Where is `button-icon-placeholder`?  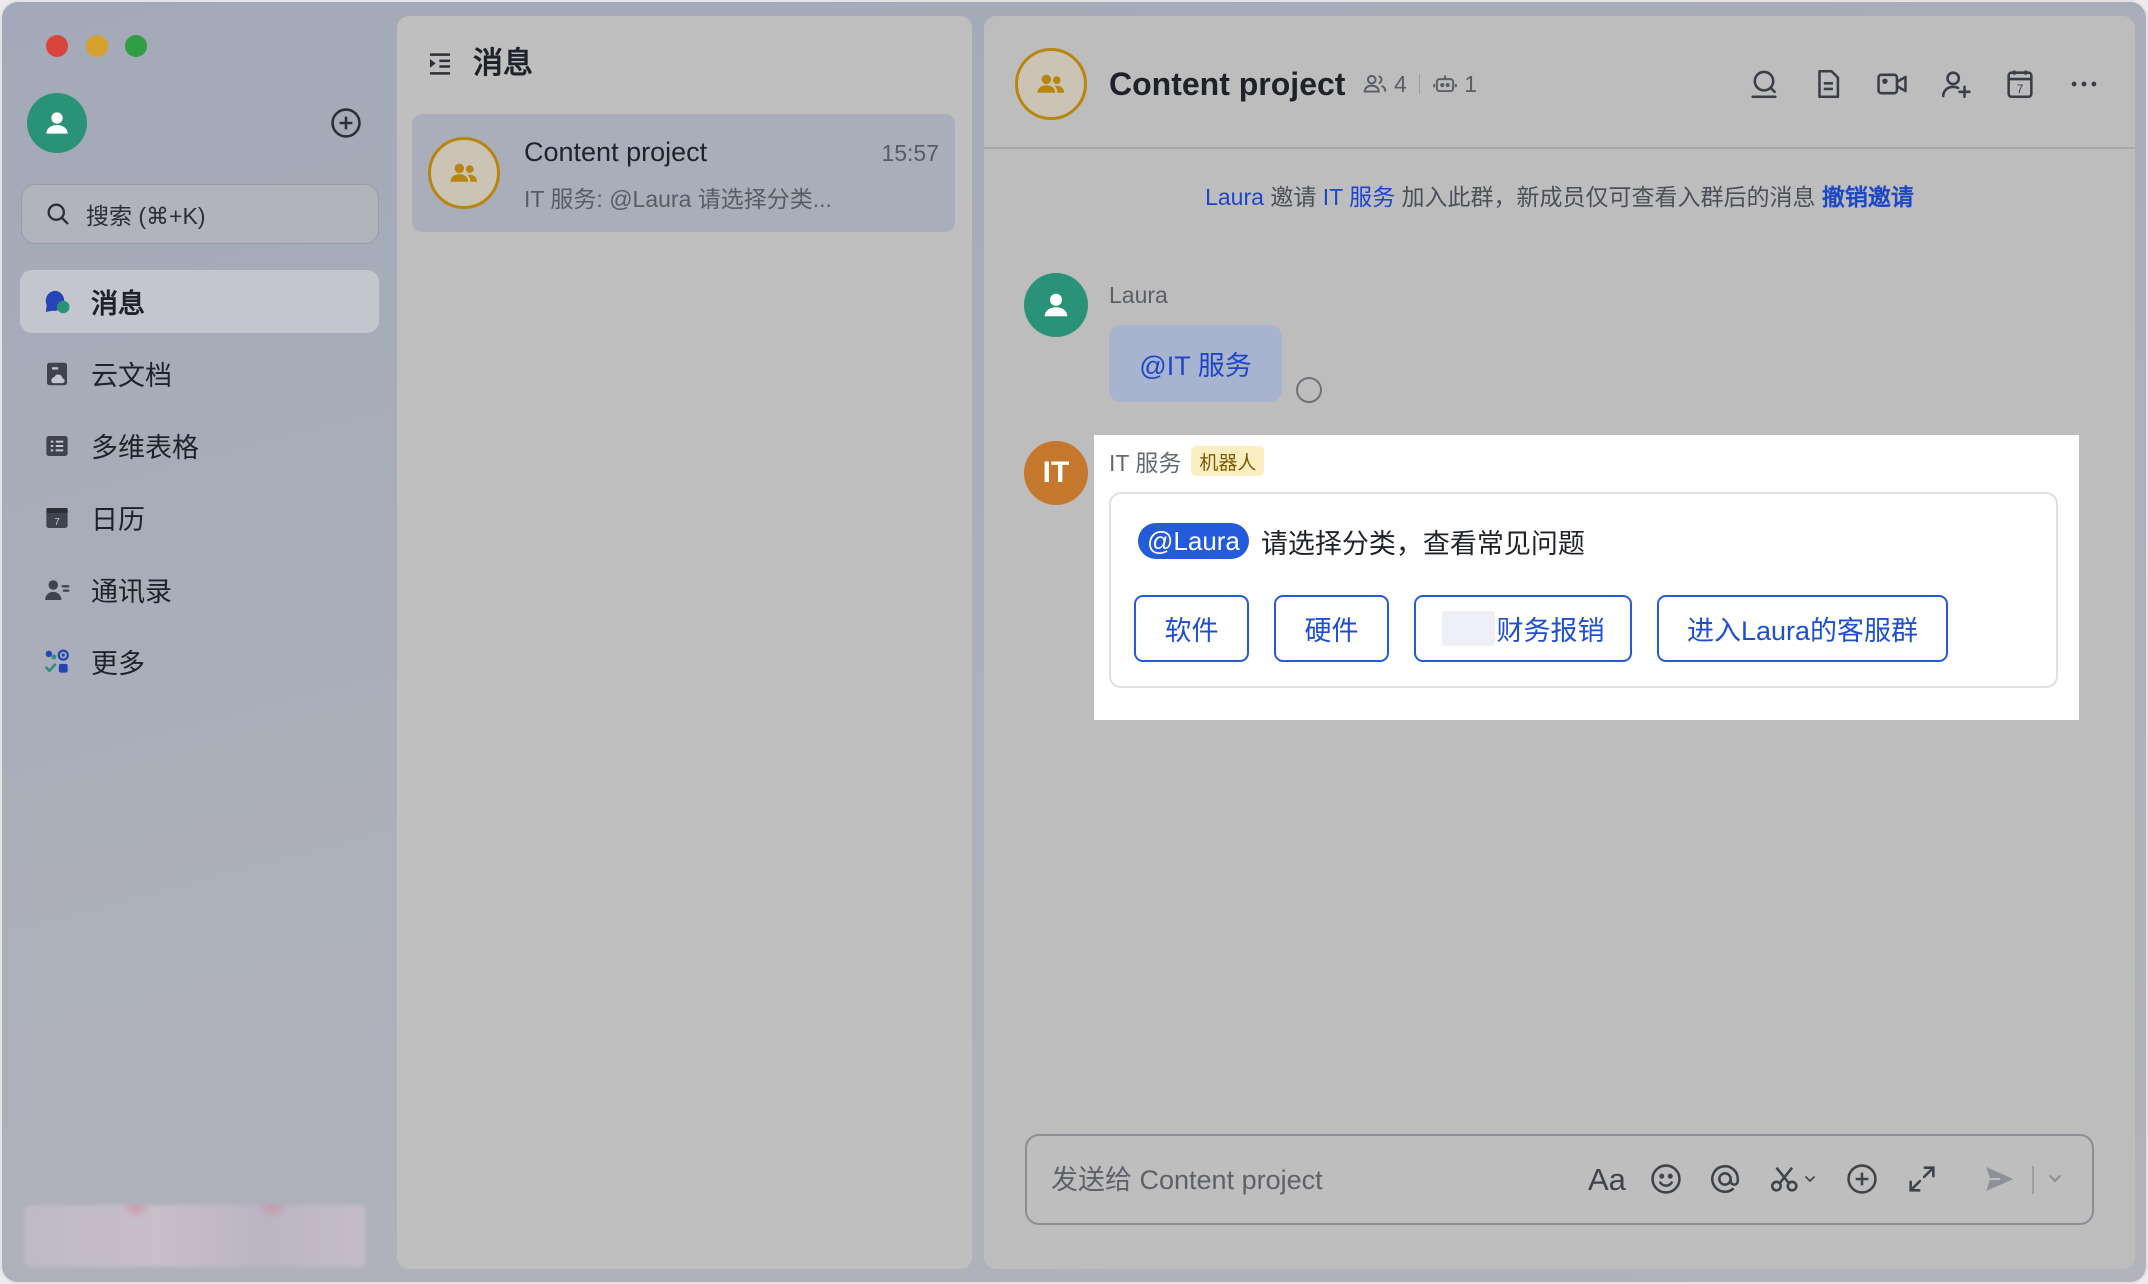 button-icon-placeholder is located at coordinates (1468, 628).